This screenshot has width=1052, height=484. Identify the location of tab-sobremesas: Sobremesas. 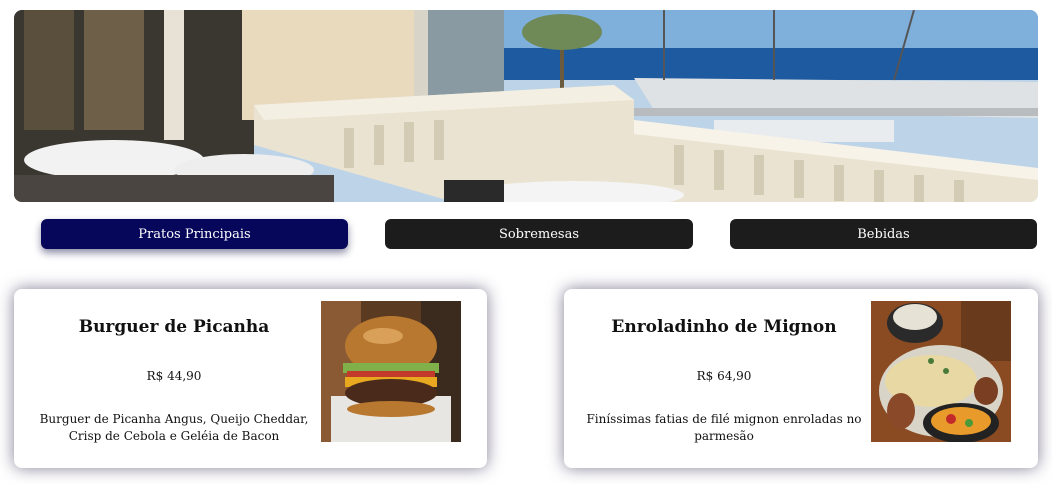
(539, 234).